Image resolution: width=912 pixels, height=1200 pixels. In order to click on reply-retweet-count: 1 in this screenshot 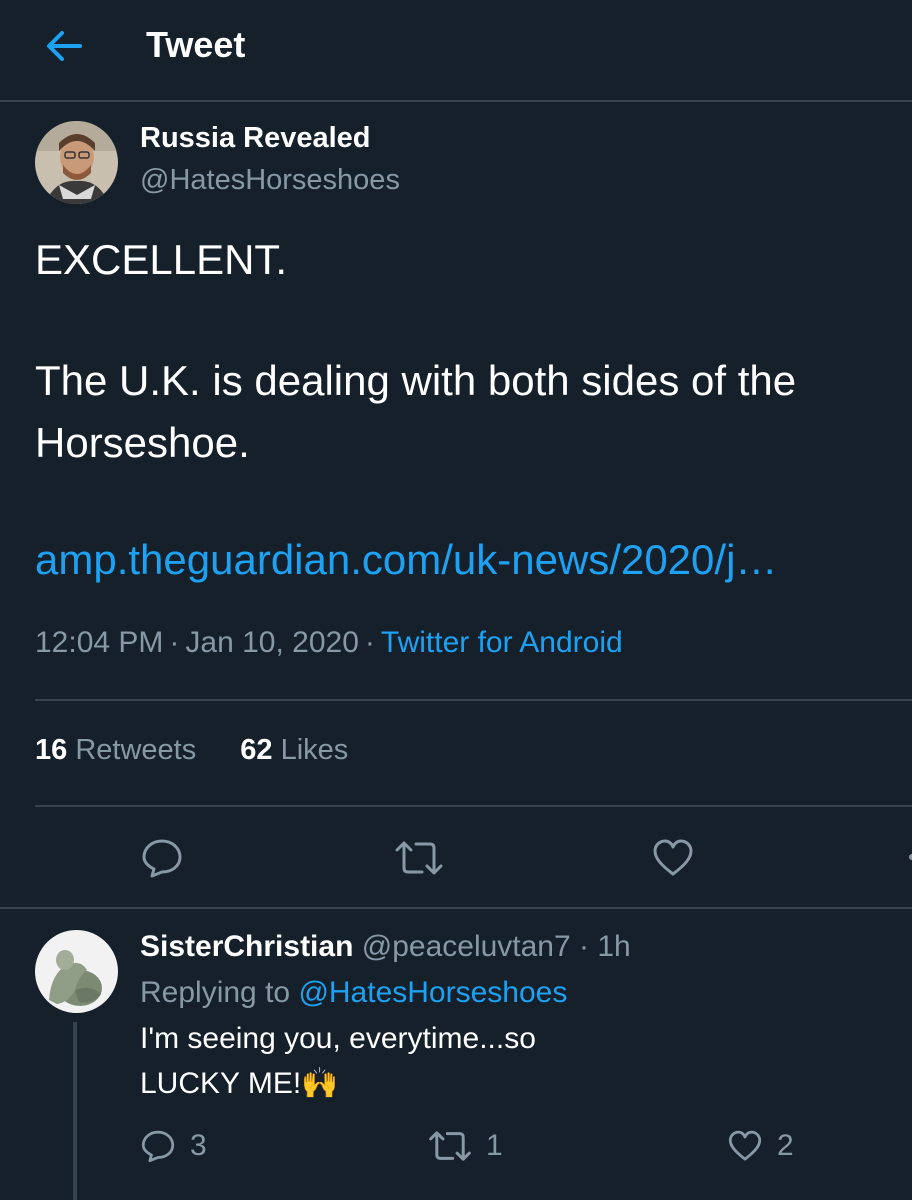, I will do `click(494, 1145)`.